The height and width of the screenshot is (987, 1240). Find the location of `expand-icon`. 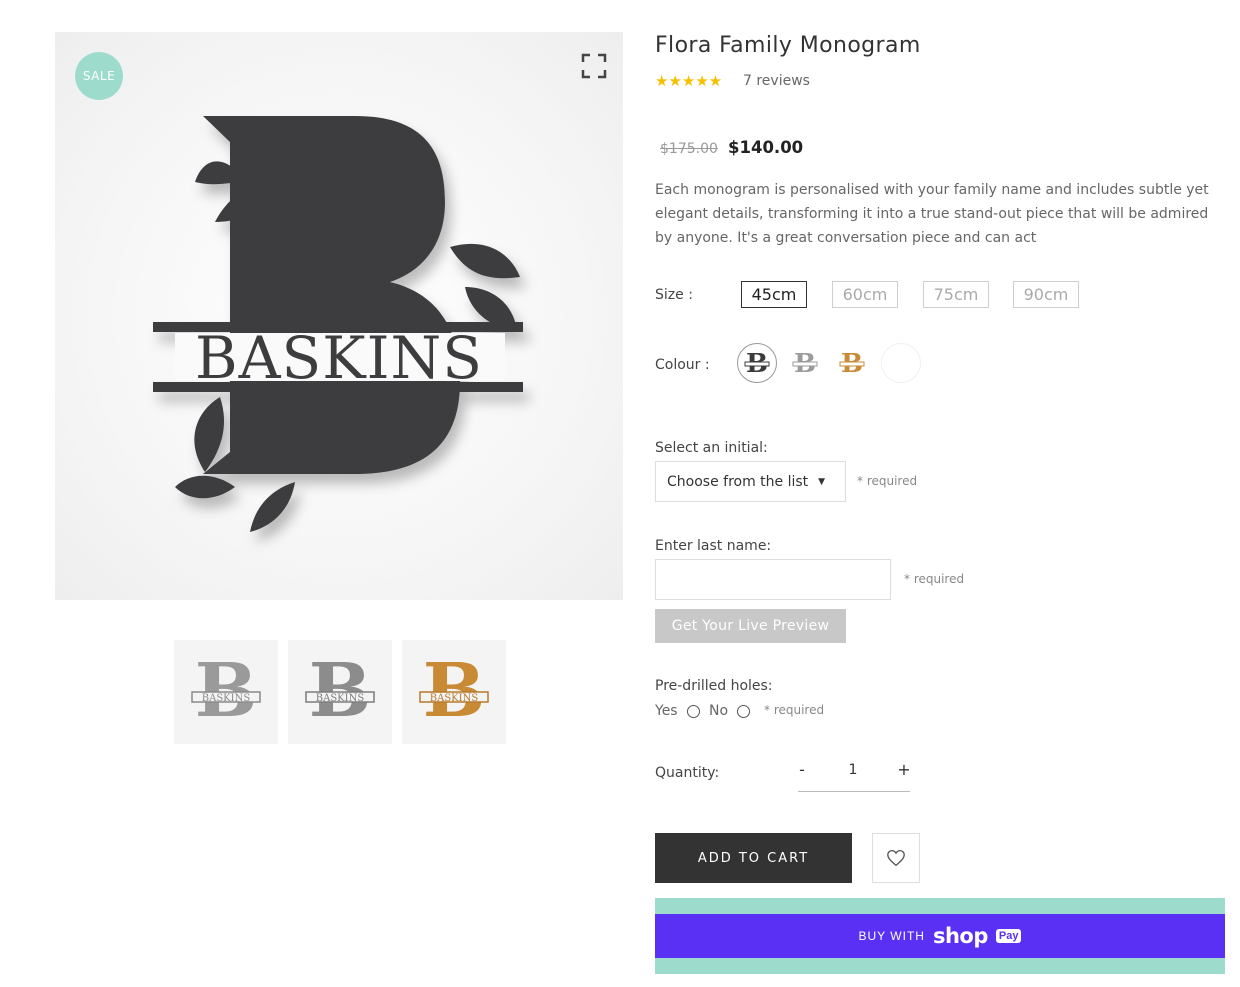

expand-icon is located at coordinates (594, 66).